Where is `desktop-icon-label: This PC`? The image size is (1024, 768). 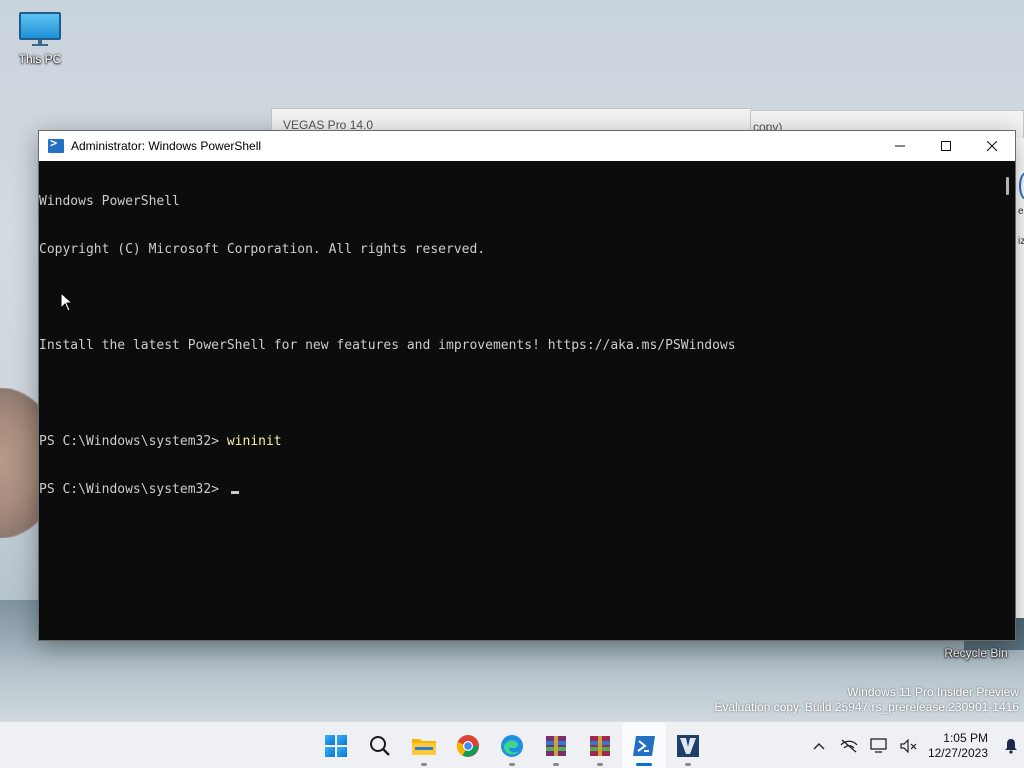 desktop-icon-label: This PC is located at coordinates (40, 59).